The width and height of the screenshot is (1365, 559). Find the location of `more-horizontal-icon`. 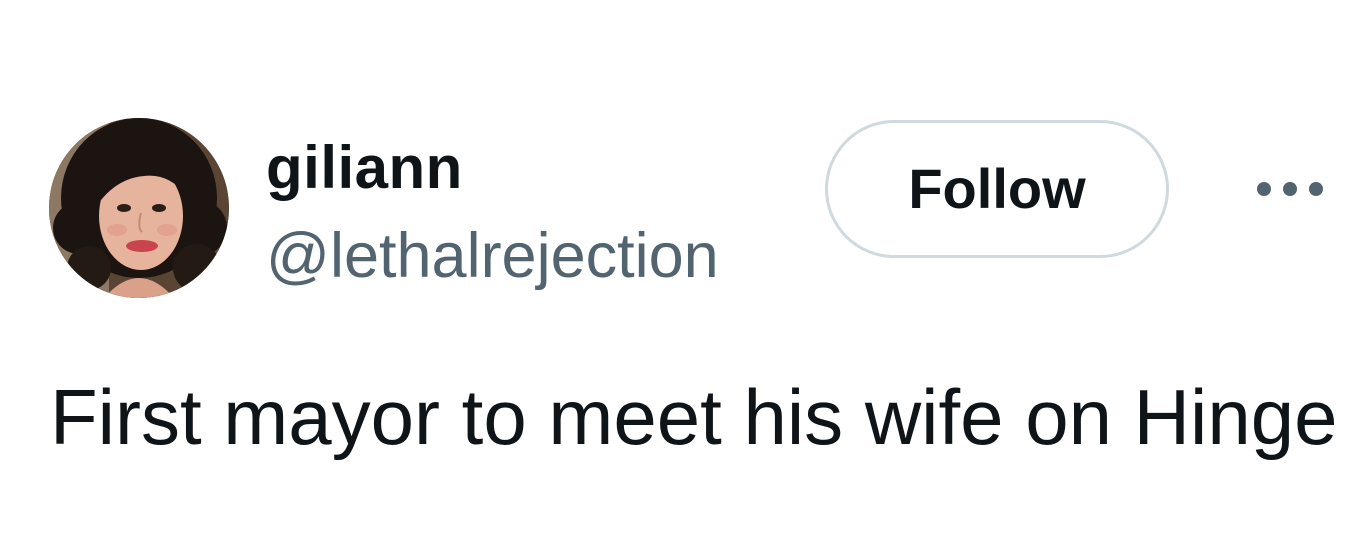

more-horizontal-icon is located at coordinates (1290, 189).